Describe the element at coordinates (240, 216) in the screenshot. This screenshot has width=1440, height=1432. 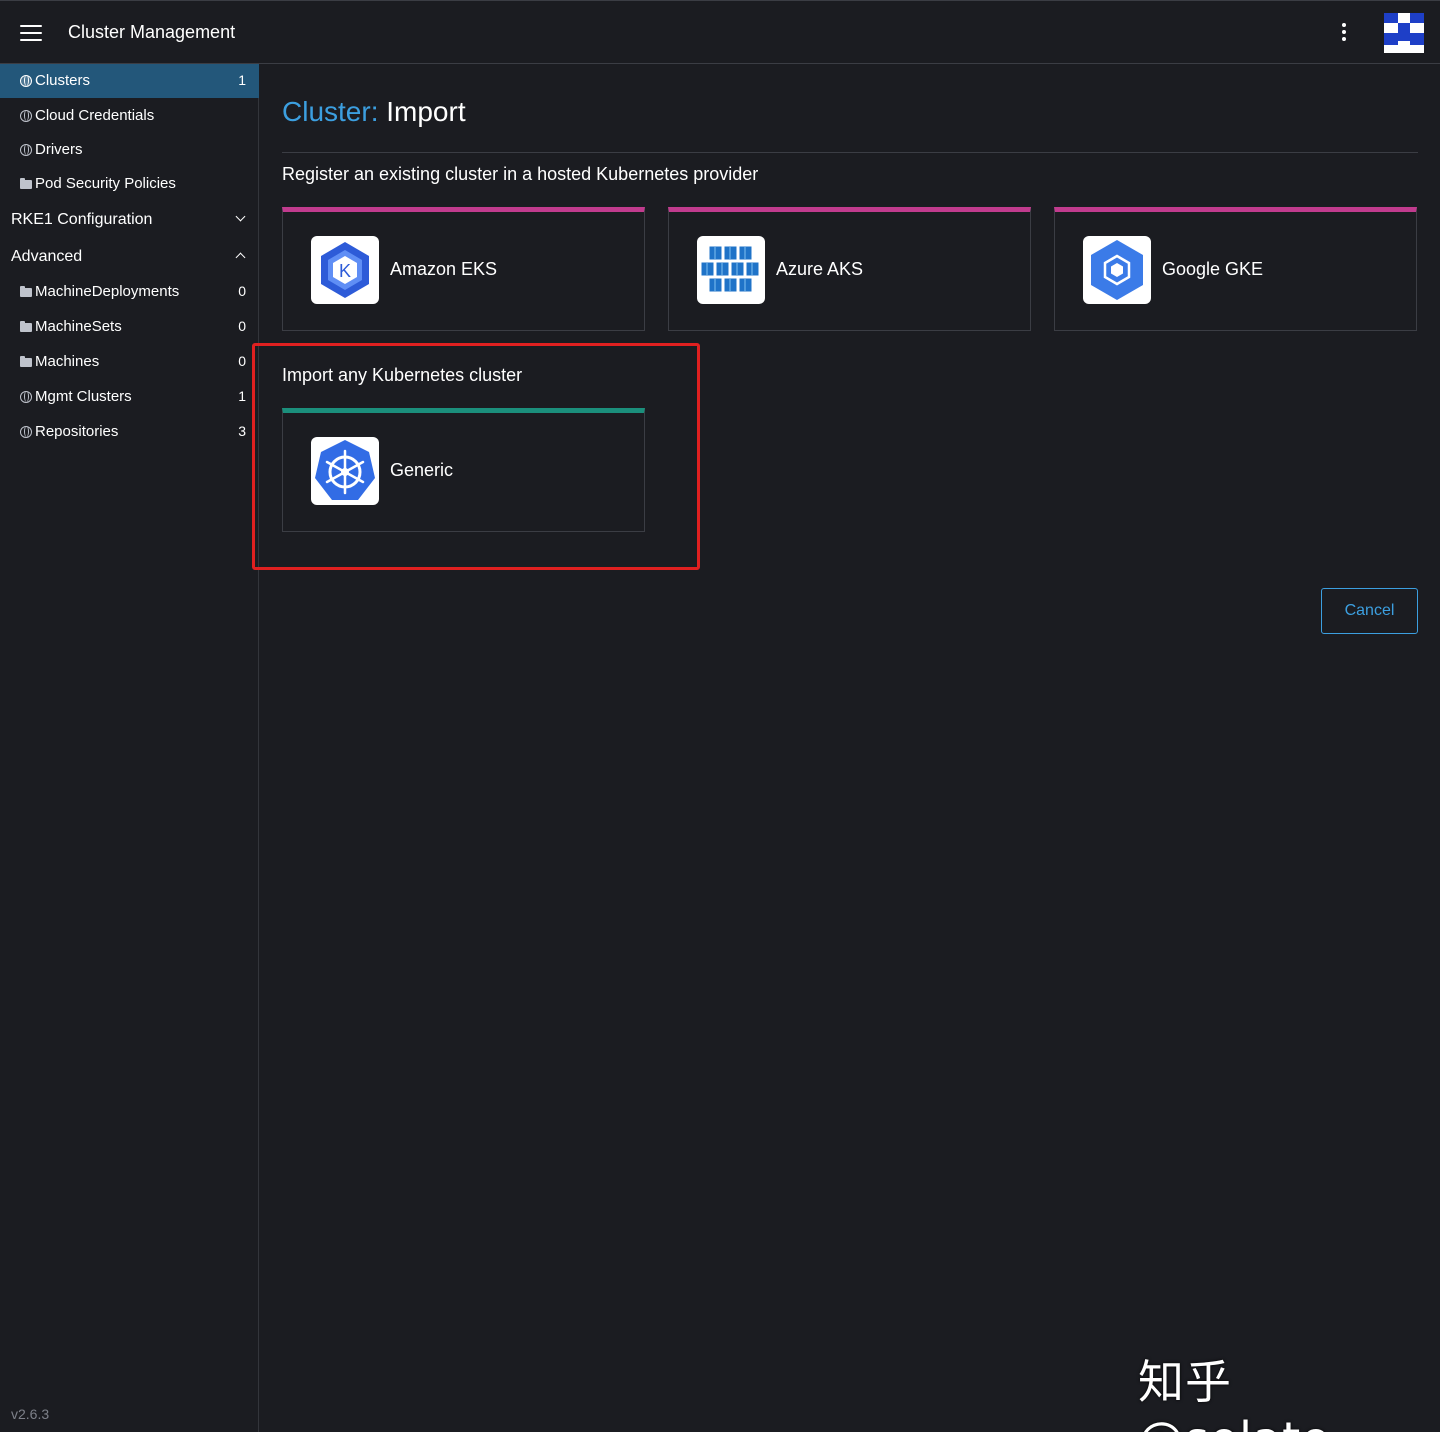
I see `chevron-down-icon` at that location.